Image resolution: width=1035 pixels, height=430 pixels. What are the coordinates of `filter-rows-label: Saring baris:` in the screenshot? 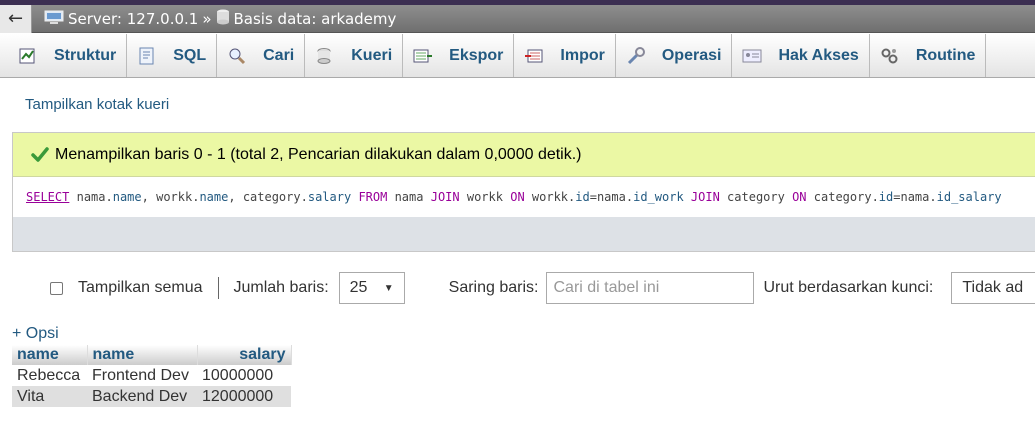 It's located at (493, 287).